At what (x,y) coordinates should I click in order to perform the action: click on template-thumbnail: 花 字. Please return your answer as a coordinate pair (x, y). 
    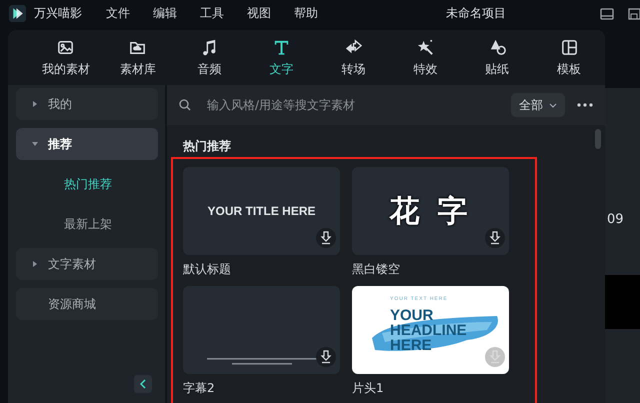
    Looking at the image, I should click on (430, 211).